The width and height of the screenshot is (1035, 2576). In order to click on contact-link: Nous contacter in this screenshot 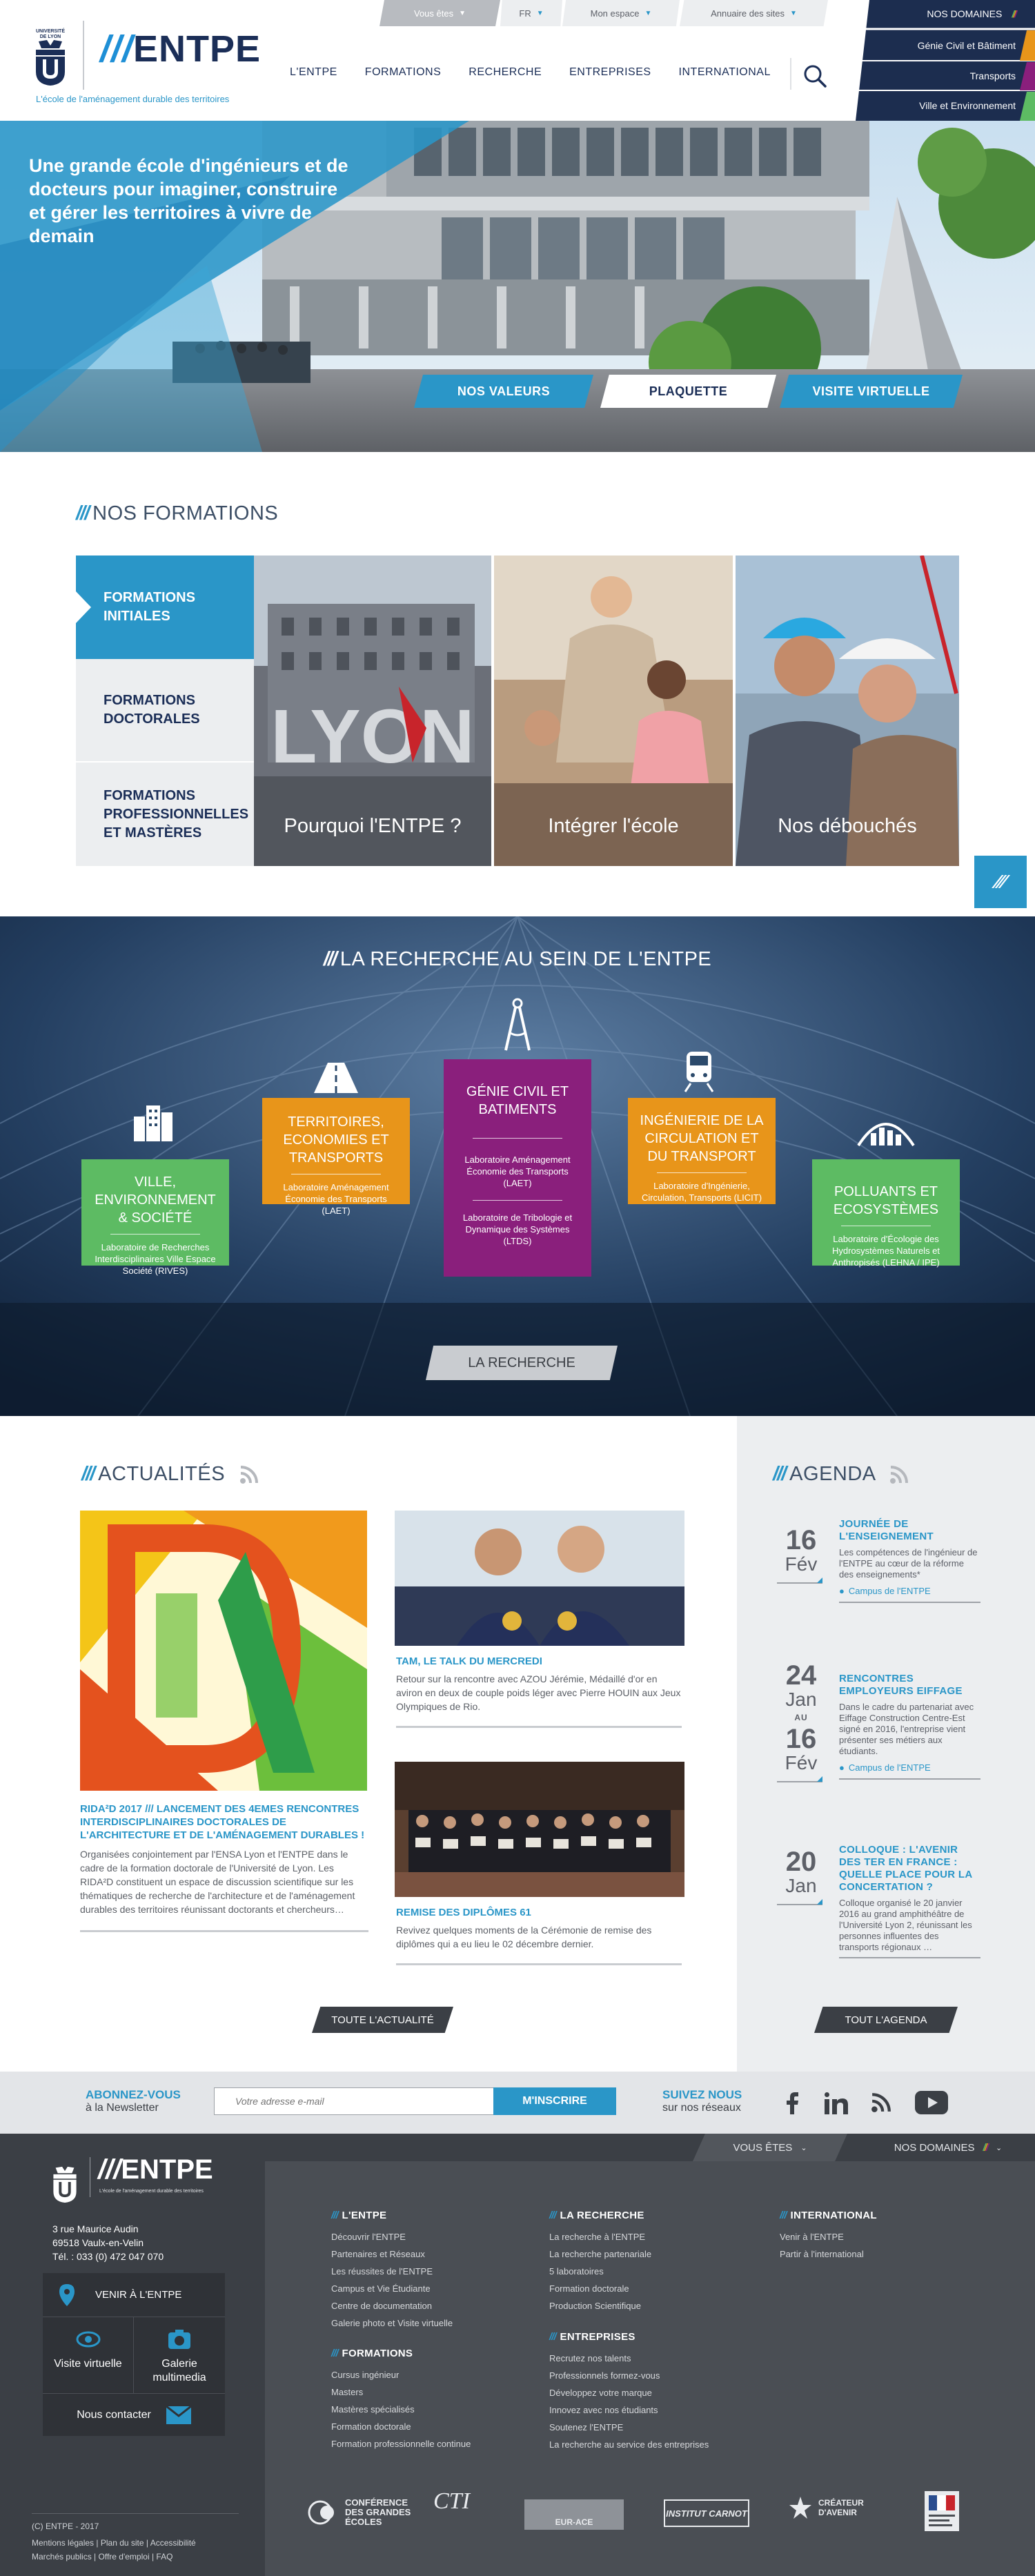, I will do `click(134, 2414)`.